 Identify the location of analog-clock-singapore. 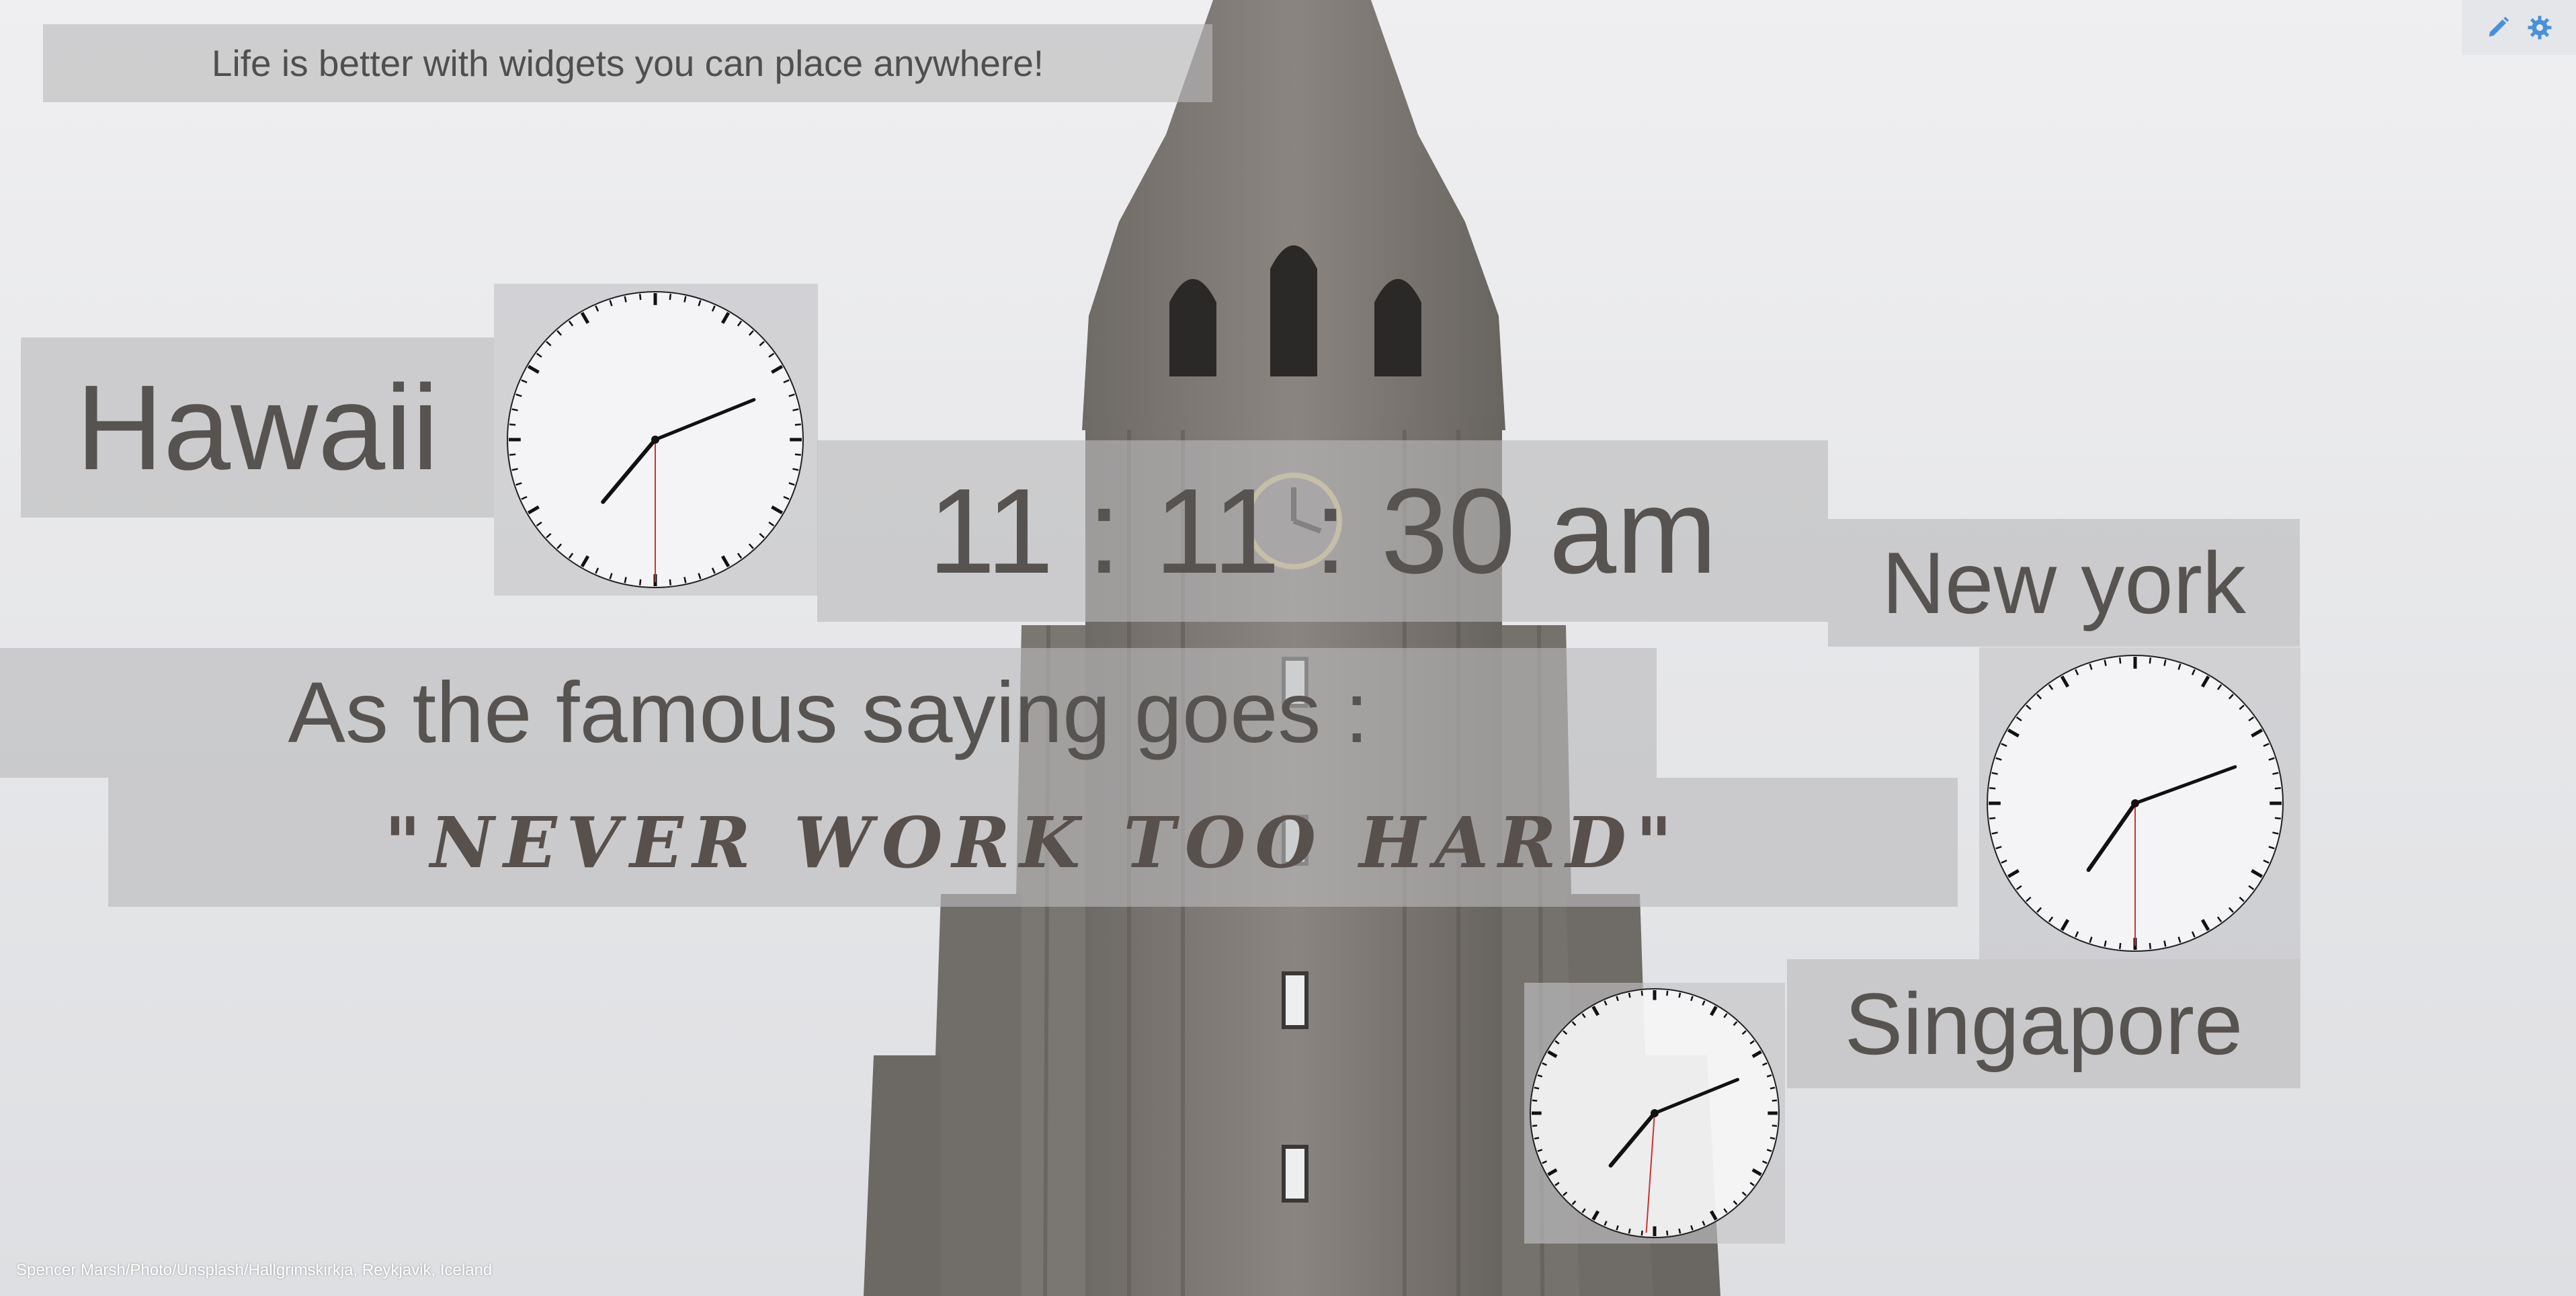
(1654, 1113).